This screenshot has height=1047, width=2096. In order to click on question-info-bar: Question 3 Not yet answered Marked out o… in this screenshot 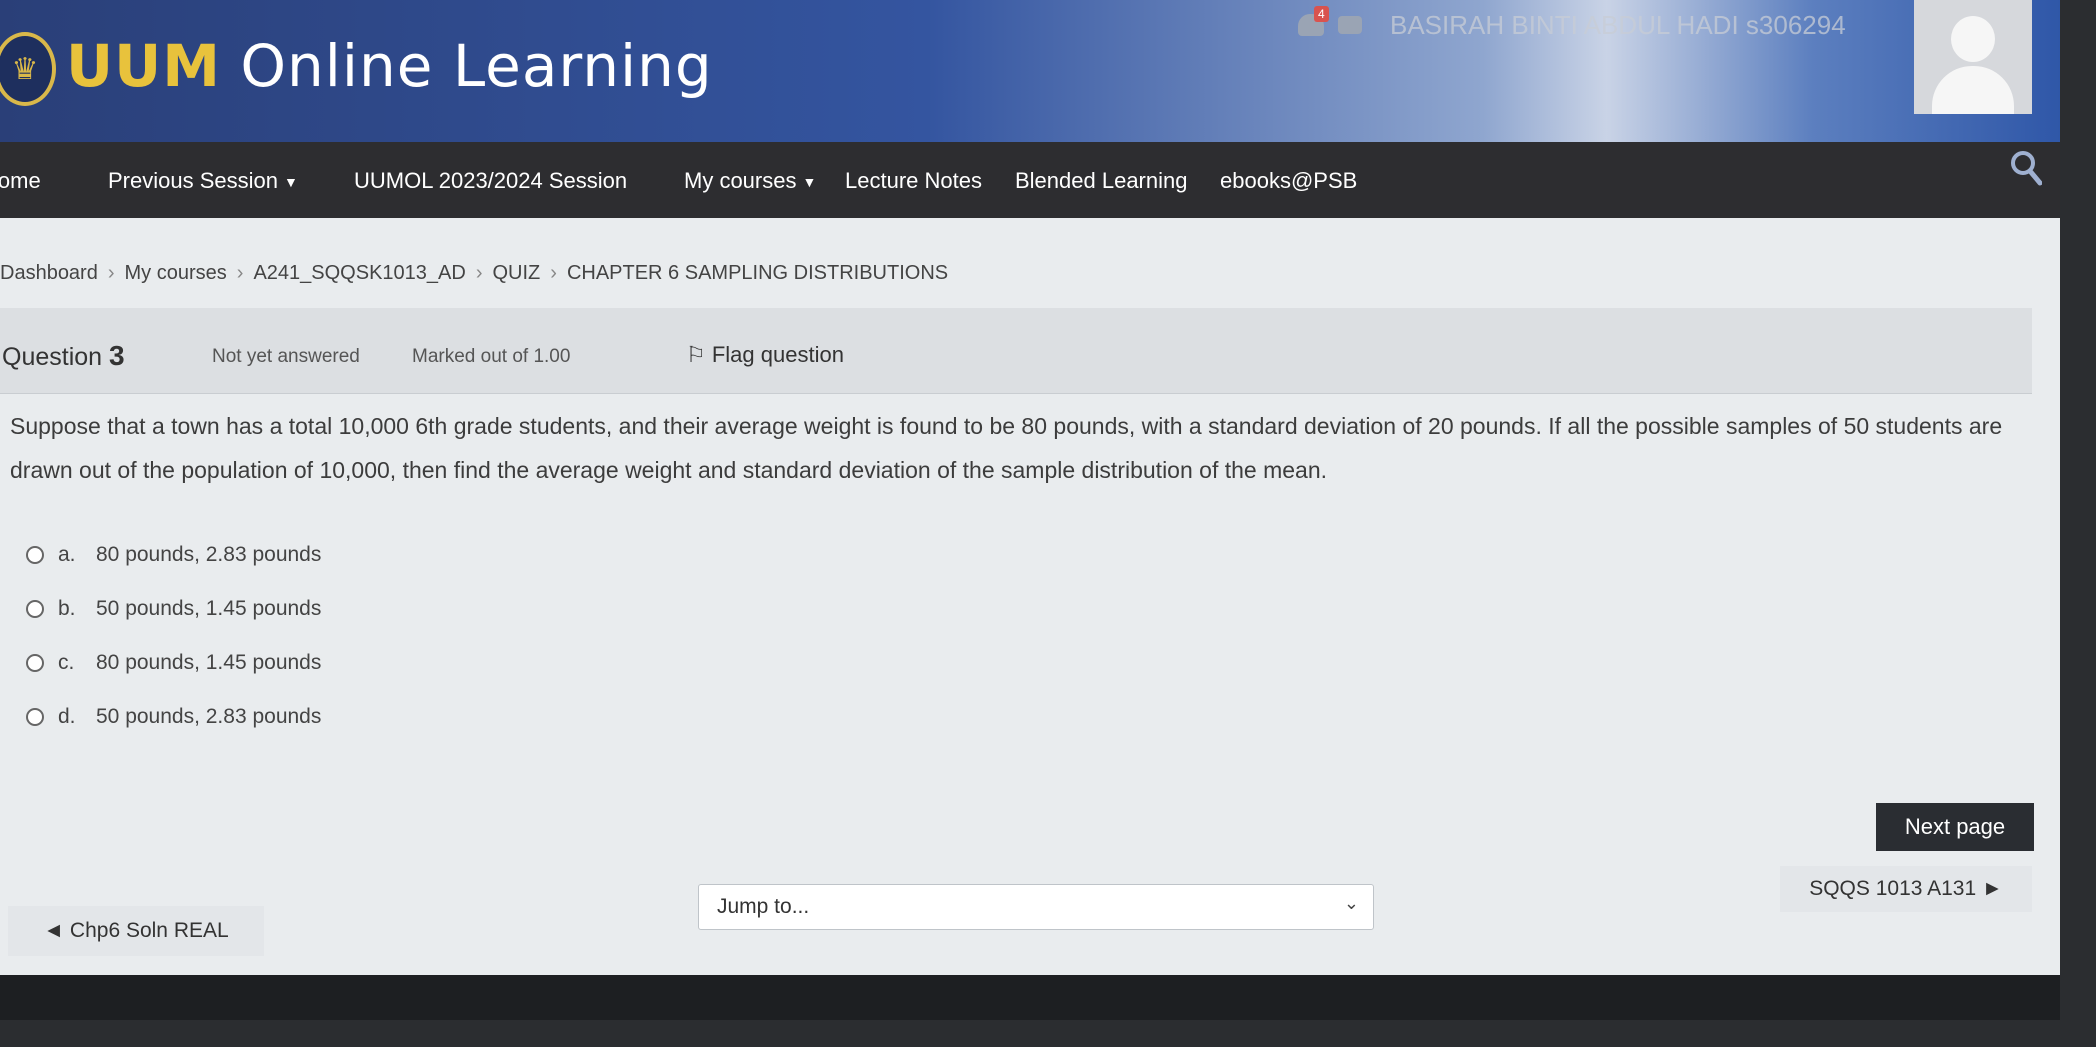, I will do `click(1016, 351)`.